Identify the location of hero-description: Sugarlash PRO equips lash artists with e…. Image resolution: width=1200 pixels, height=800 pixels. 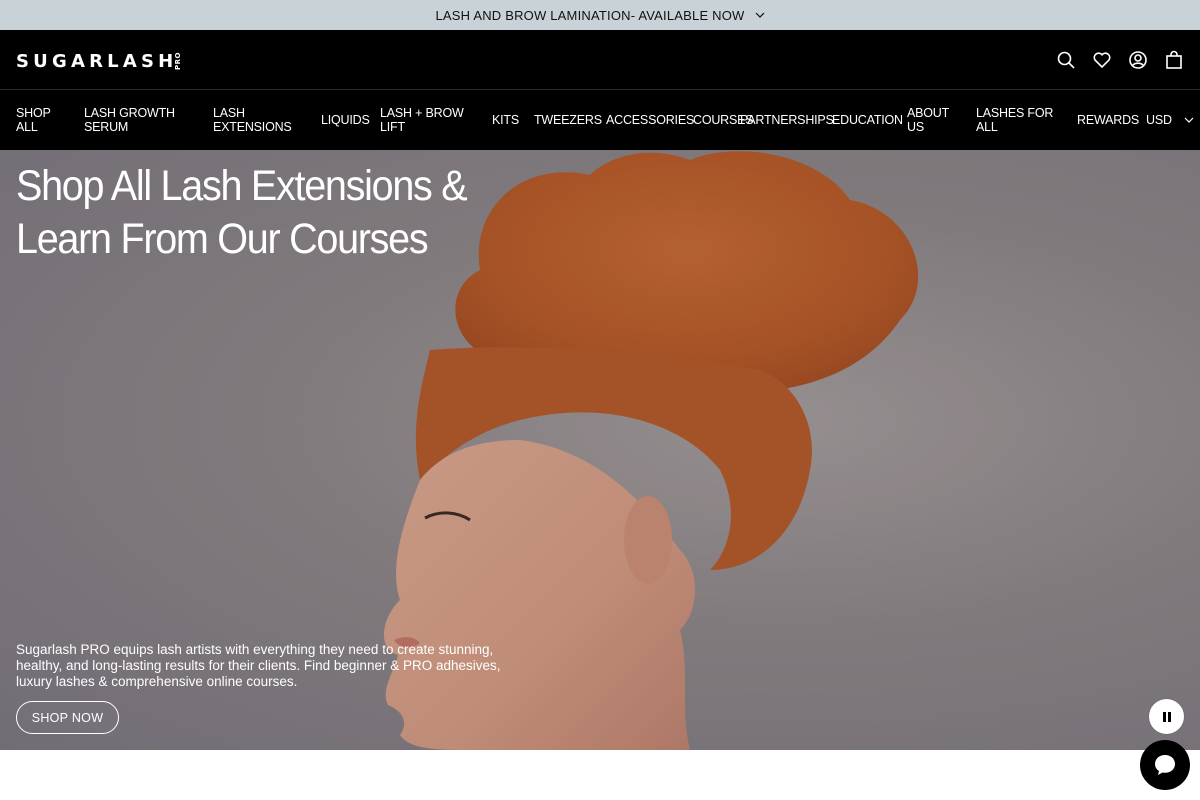
(258, 665).